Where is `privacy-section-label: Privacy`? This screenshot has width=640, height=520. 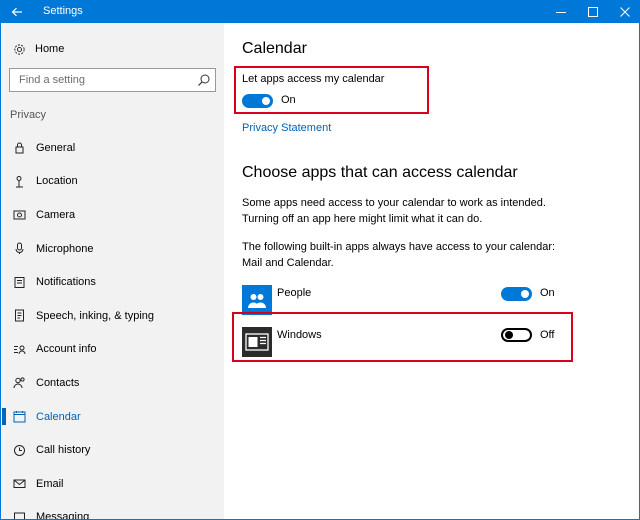 privacy-section-label: Privacy is located at coordinates (28, 115).